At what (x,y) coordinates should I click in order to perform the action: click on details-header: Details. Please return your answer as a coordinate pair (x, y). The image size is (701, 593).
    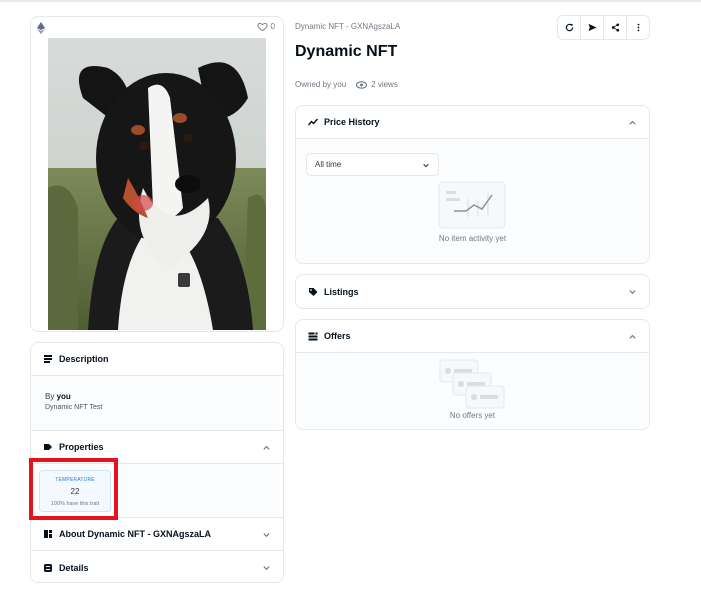
    Looking at the image, I should click on (157, 566).